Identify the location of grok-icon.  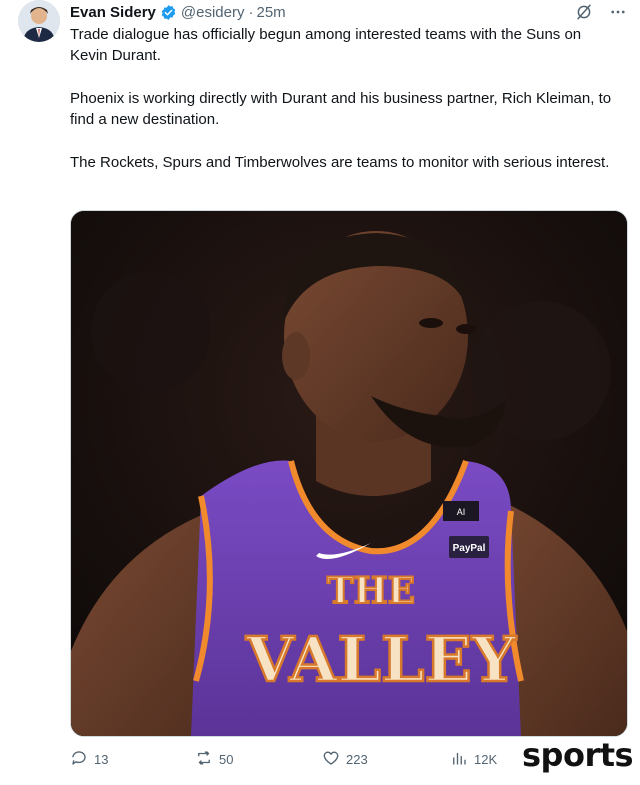
(584, 12).